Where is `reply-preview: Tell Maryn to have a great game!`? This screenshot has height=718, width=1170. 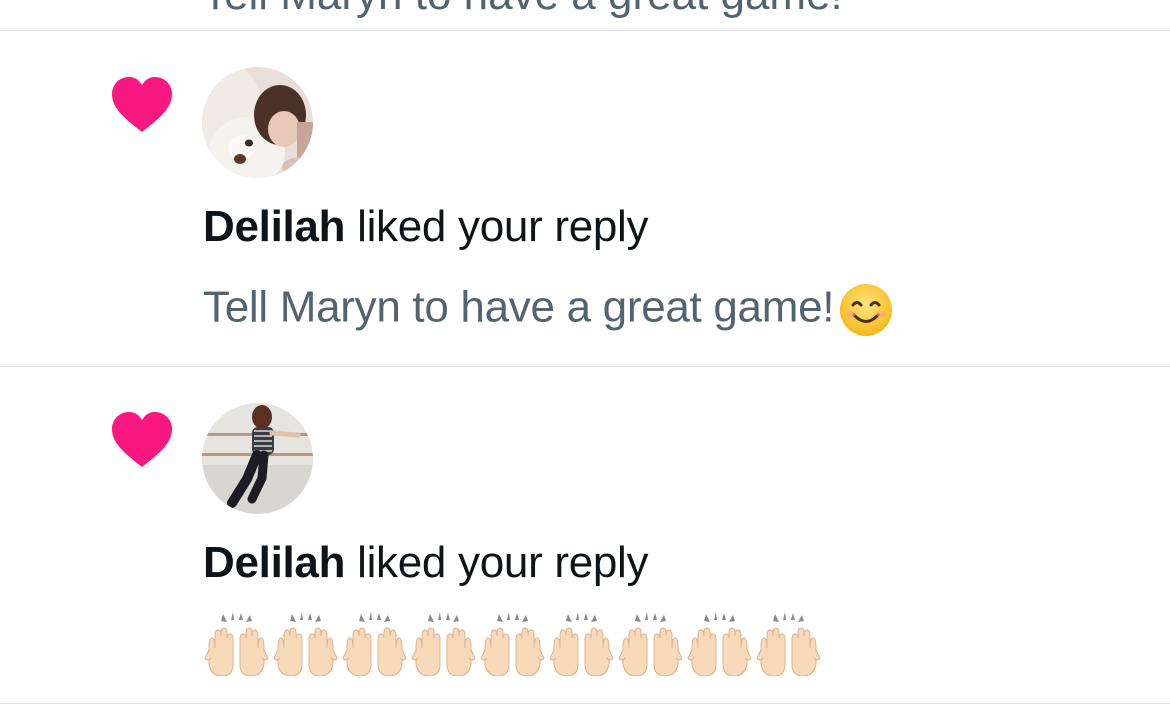 reply-preview: Tell Maryn to have a great game! is located at coordinates (548, 310).